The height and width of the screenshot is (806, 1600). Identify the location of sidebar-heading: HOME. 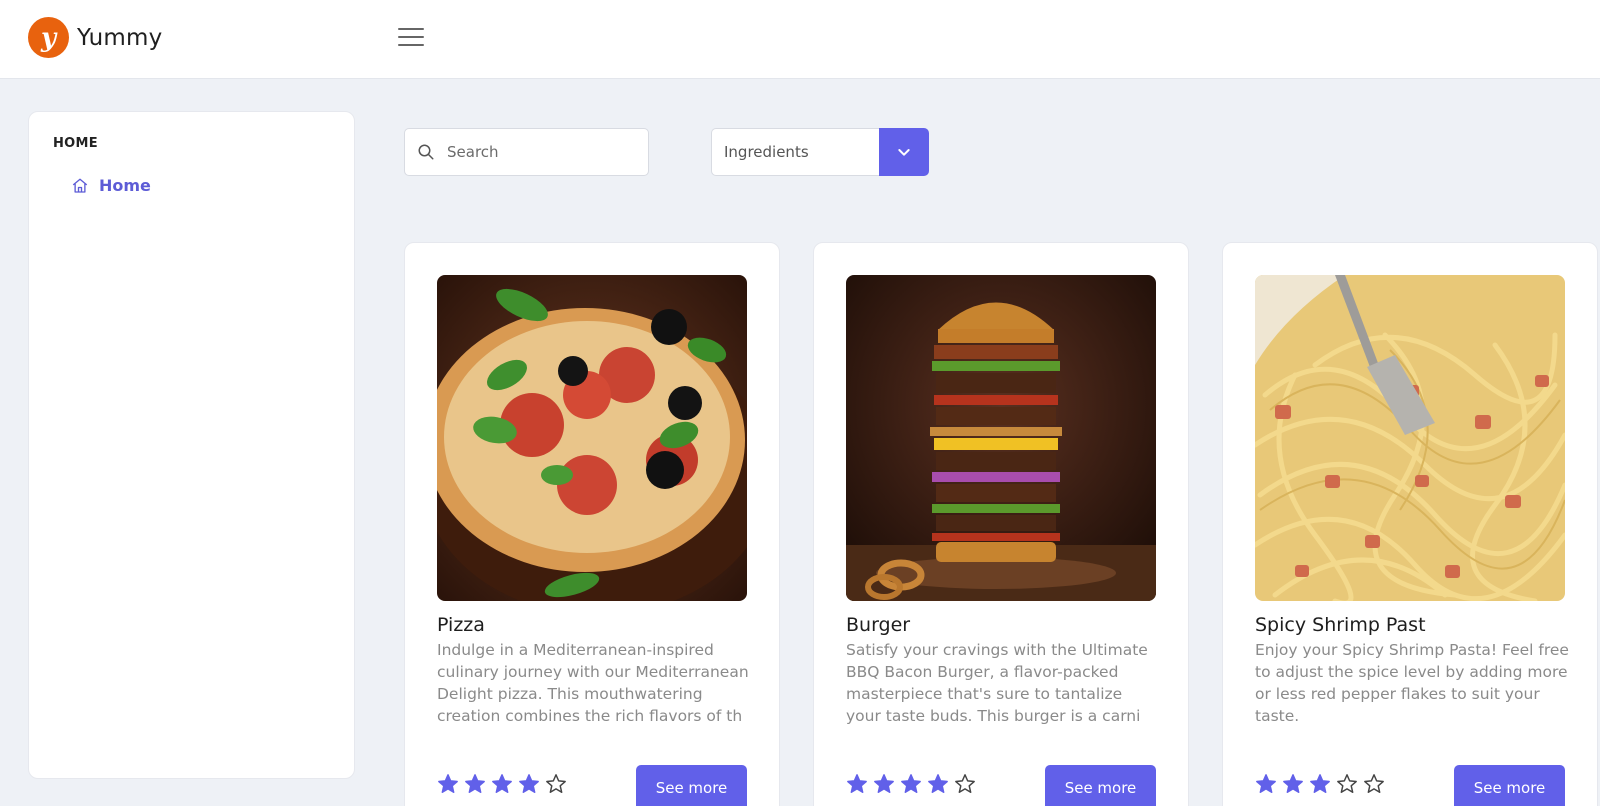
(75, 143).